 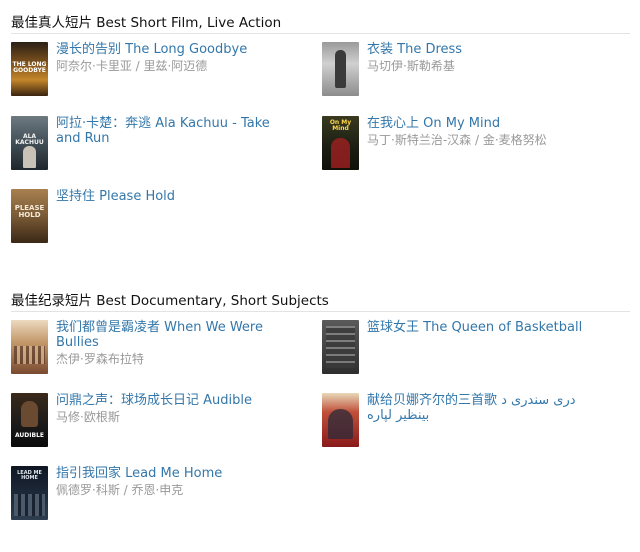 What do you see at coordinates (472, 350) in the screenshot?
I see `film-item: 篮球女王 The Queen of Basketball` at bounding box center [472, 350].